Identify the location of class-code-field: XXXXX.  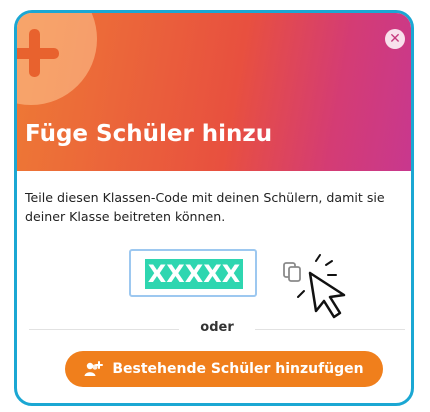
(193, 273).